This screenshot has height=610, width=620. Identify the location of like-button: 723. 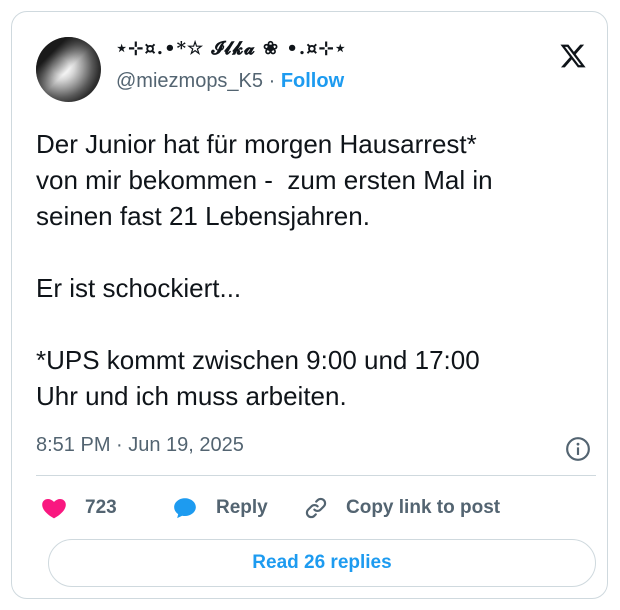
(78, 508).